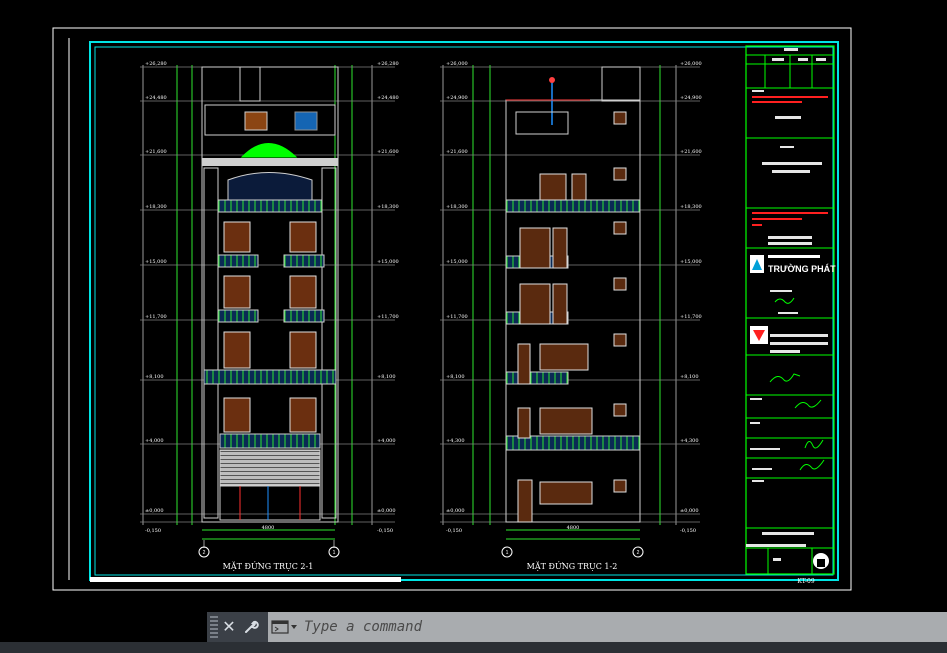  What do you see at coordinates (806, 581) in the screenshot?
I see `sheet-number: KT-09` at bounding box center [806, 581].